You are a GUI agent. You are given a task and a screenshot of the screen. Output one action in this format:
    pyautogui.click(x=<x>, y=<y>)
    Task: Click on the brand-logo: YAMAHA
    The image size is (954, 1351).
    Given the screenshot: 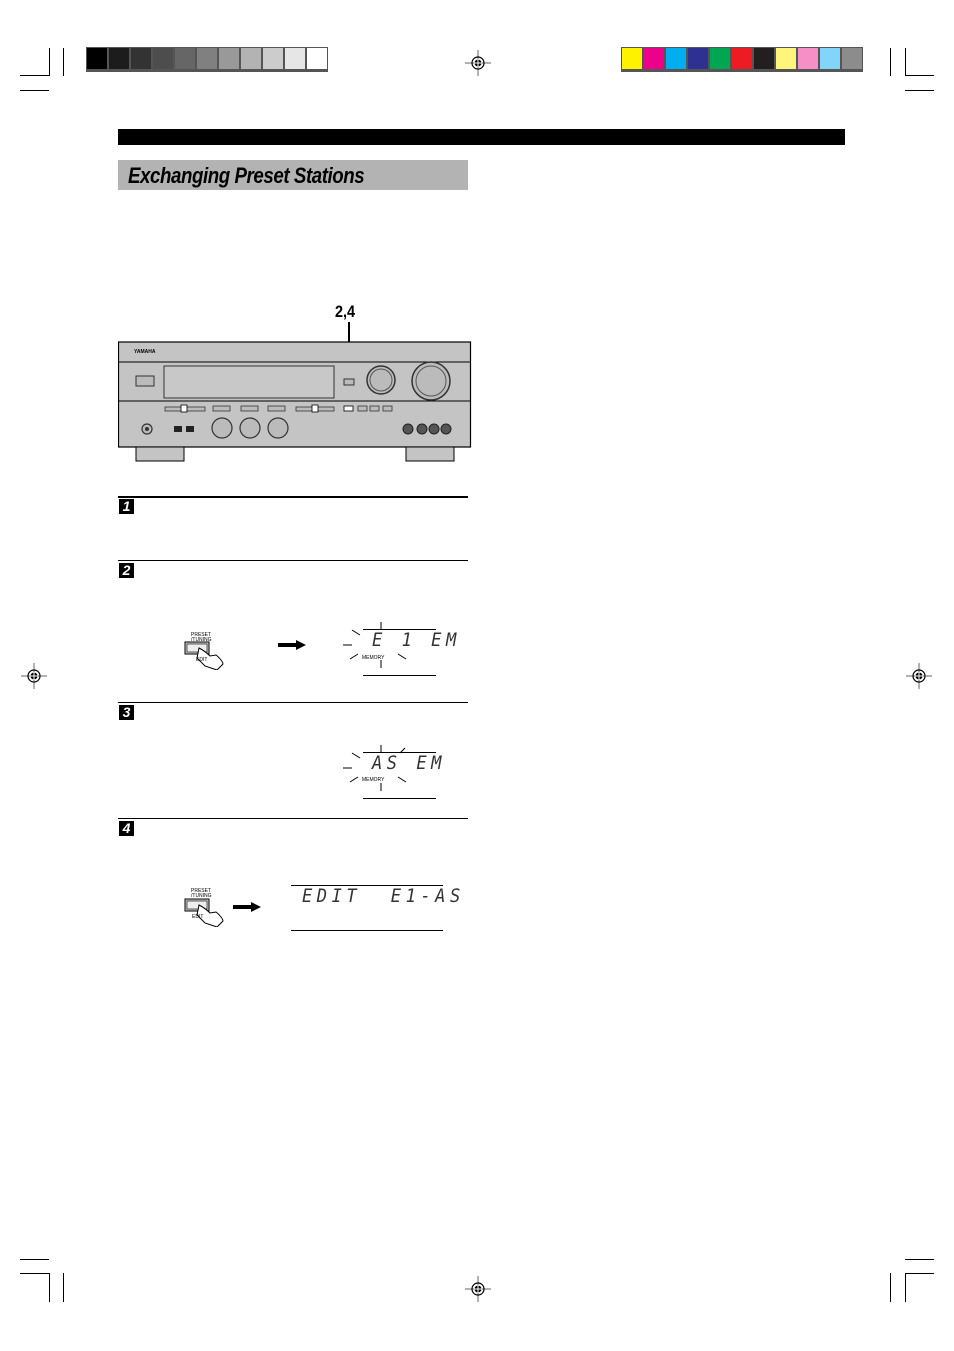 What is the action you would take?
    pyautogui.click(x=145, y=352)
    